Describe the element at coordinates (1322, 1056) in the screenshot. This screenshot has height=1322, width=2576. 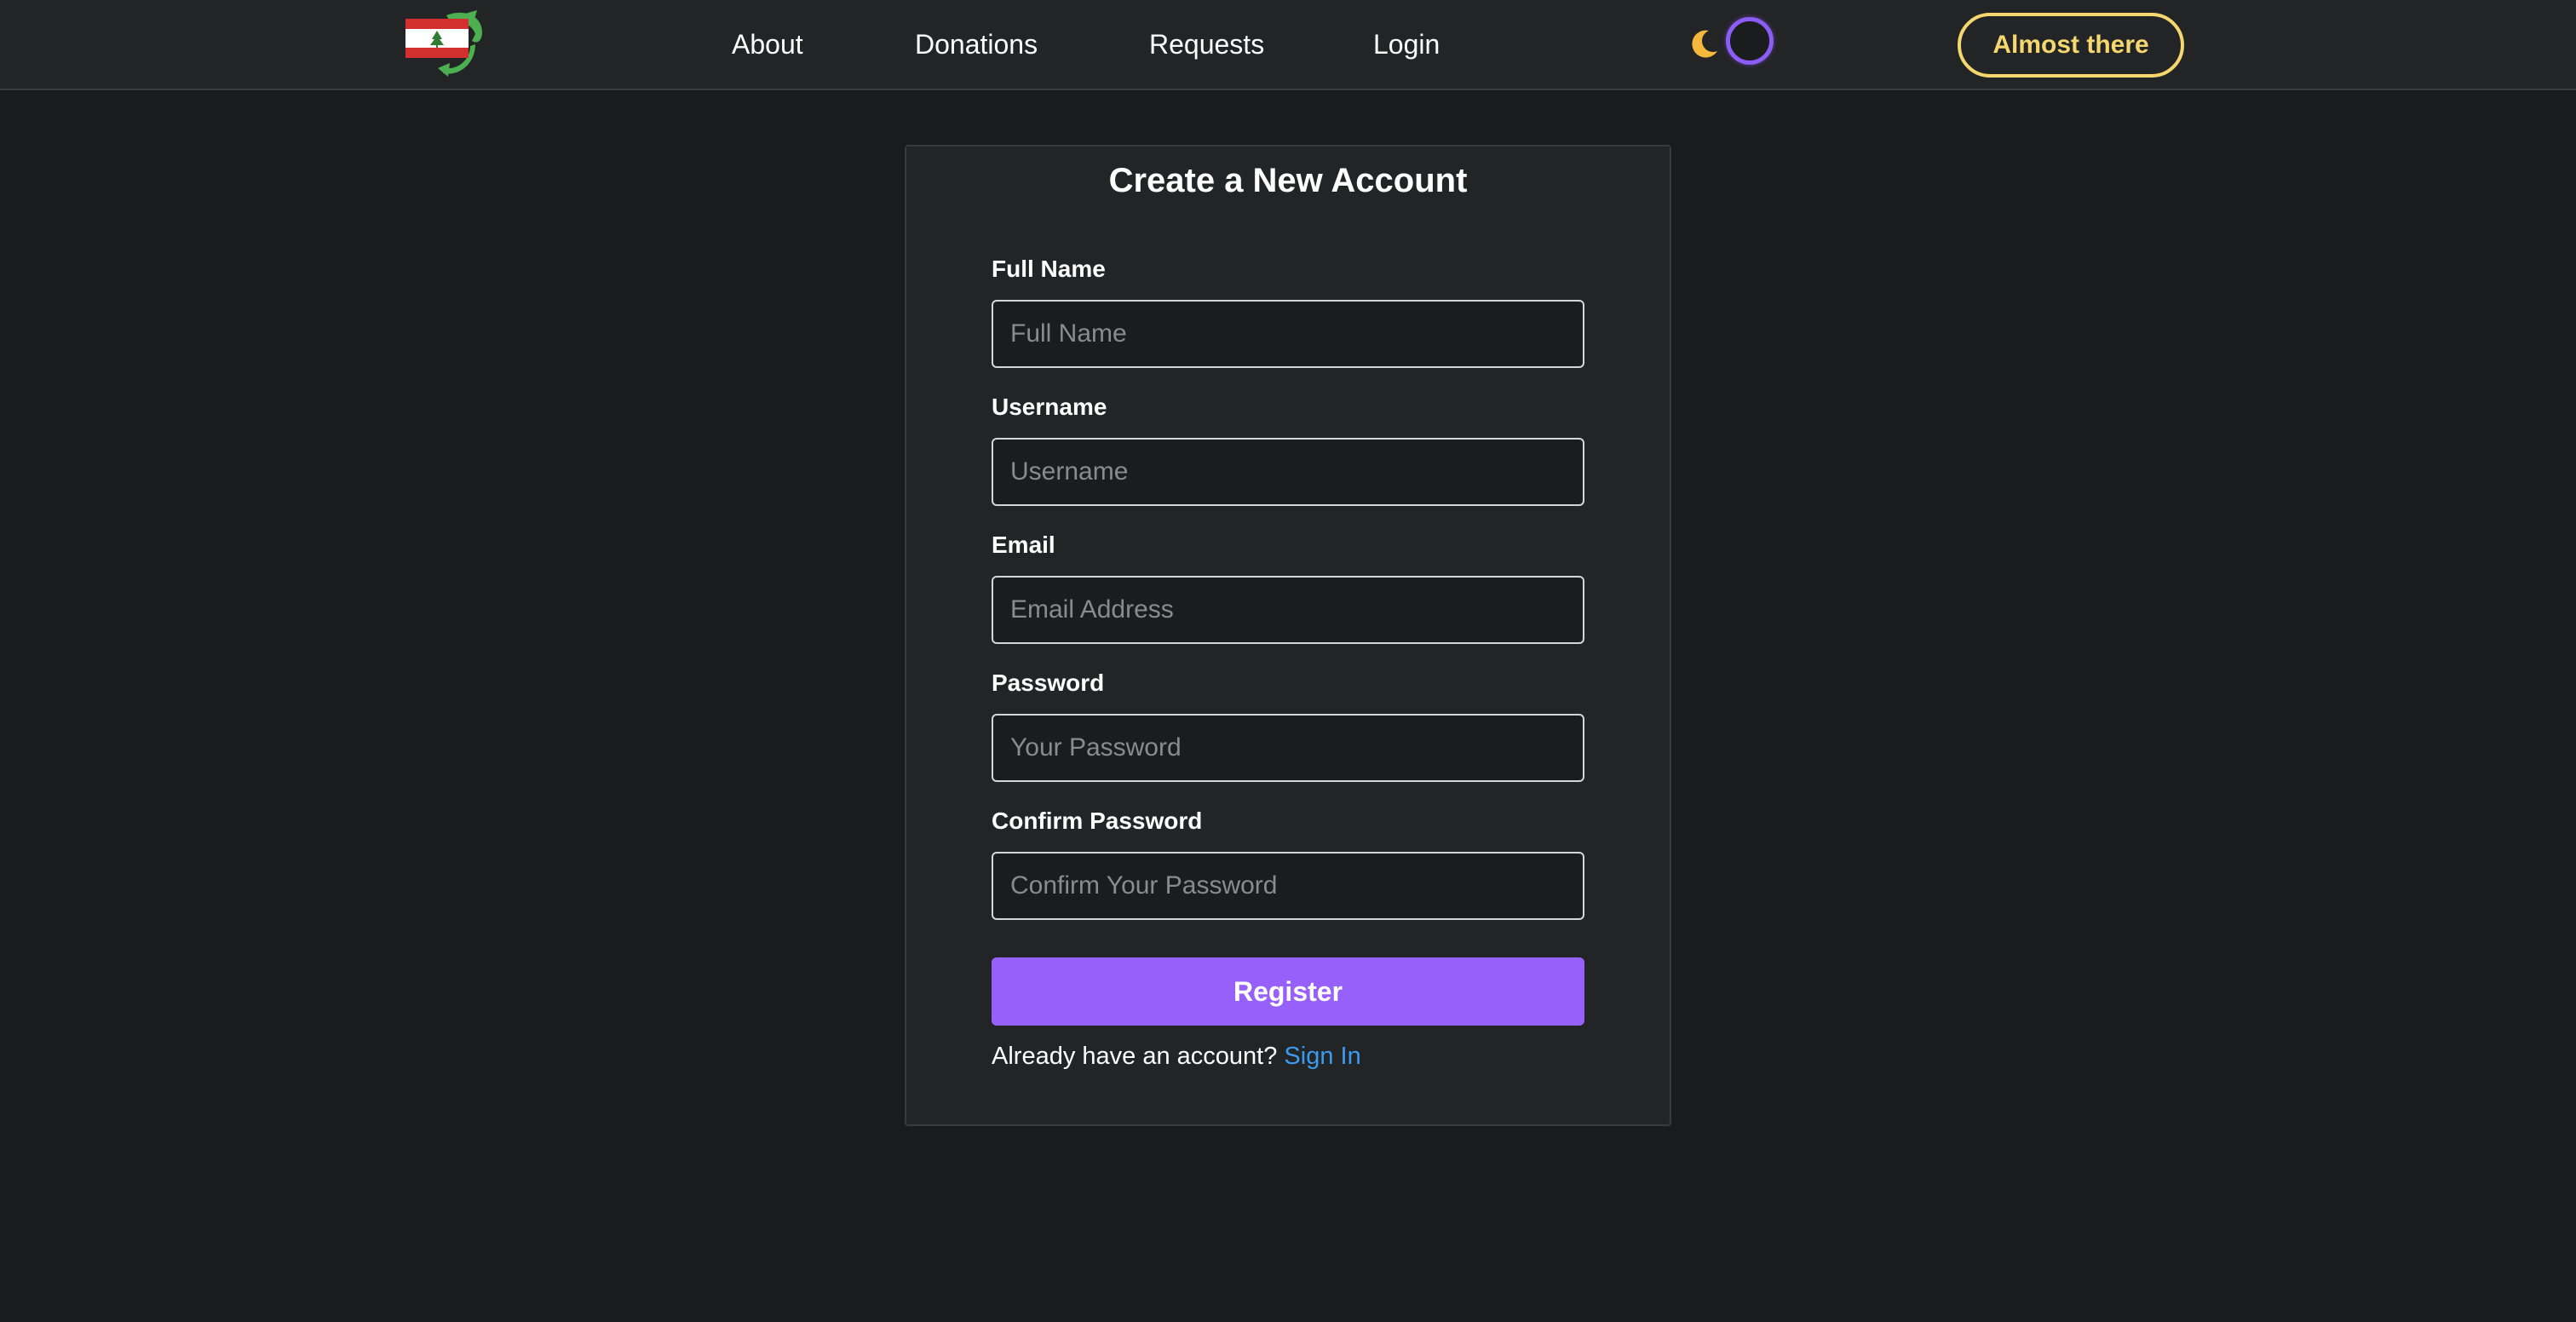
I see `sign-in-link: Sign In` at that location.